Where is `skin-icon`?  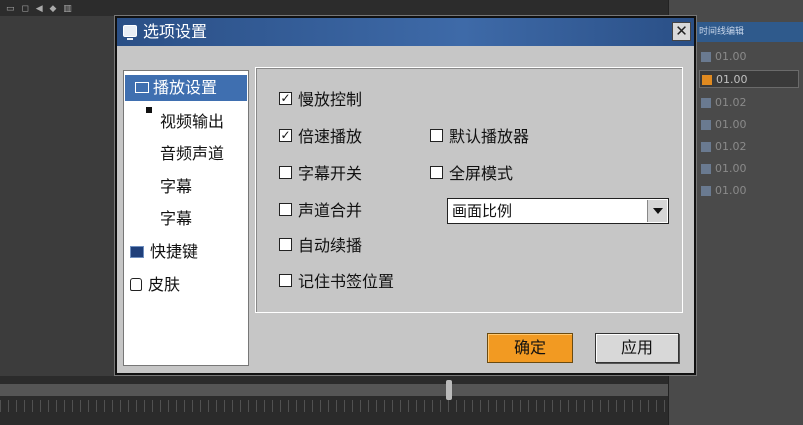
skin-icon is located at coordinates (136, 284).